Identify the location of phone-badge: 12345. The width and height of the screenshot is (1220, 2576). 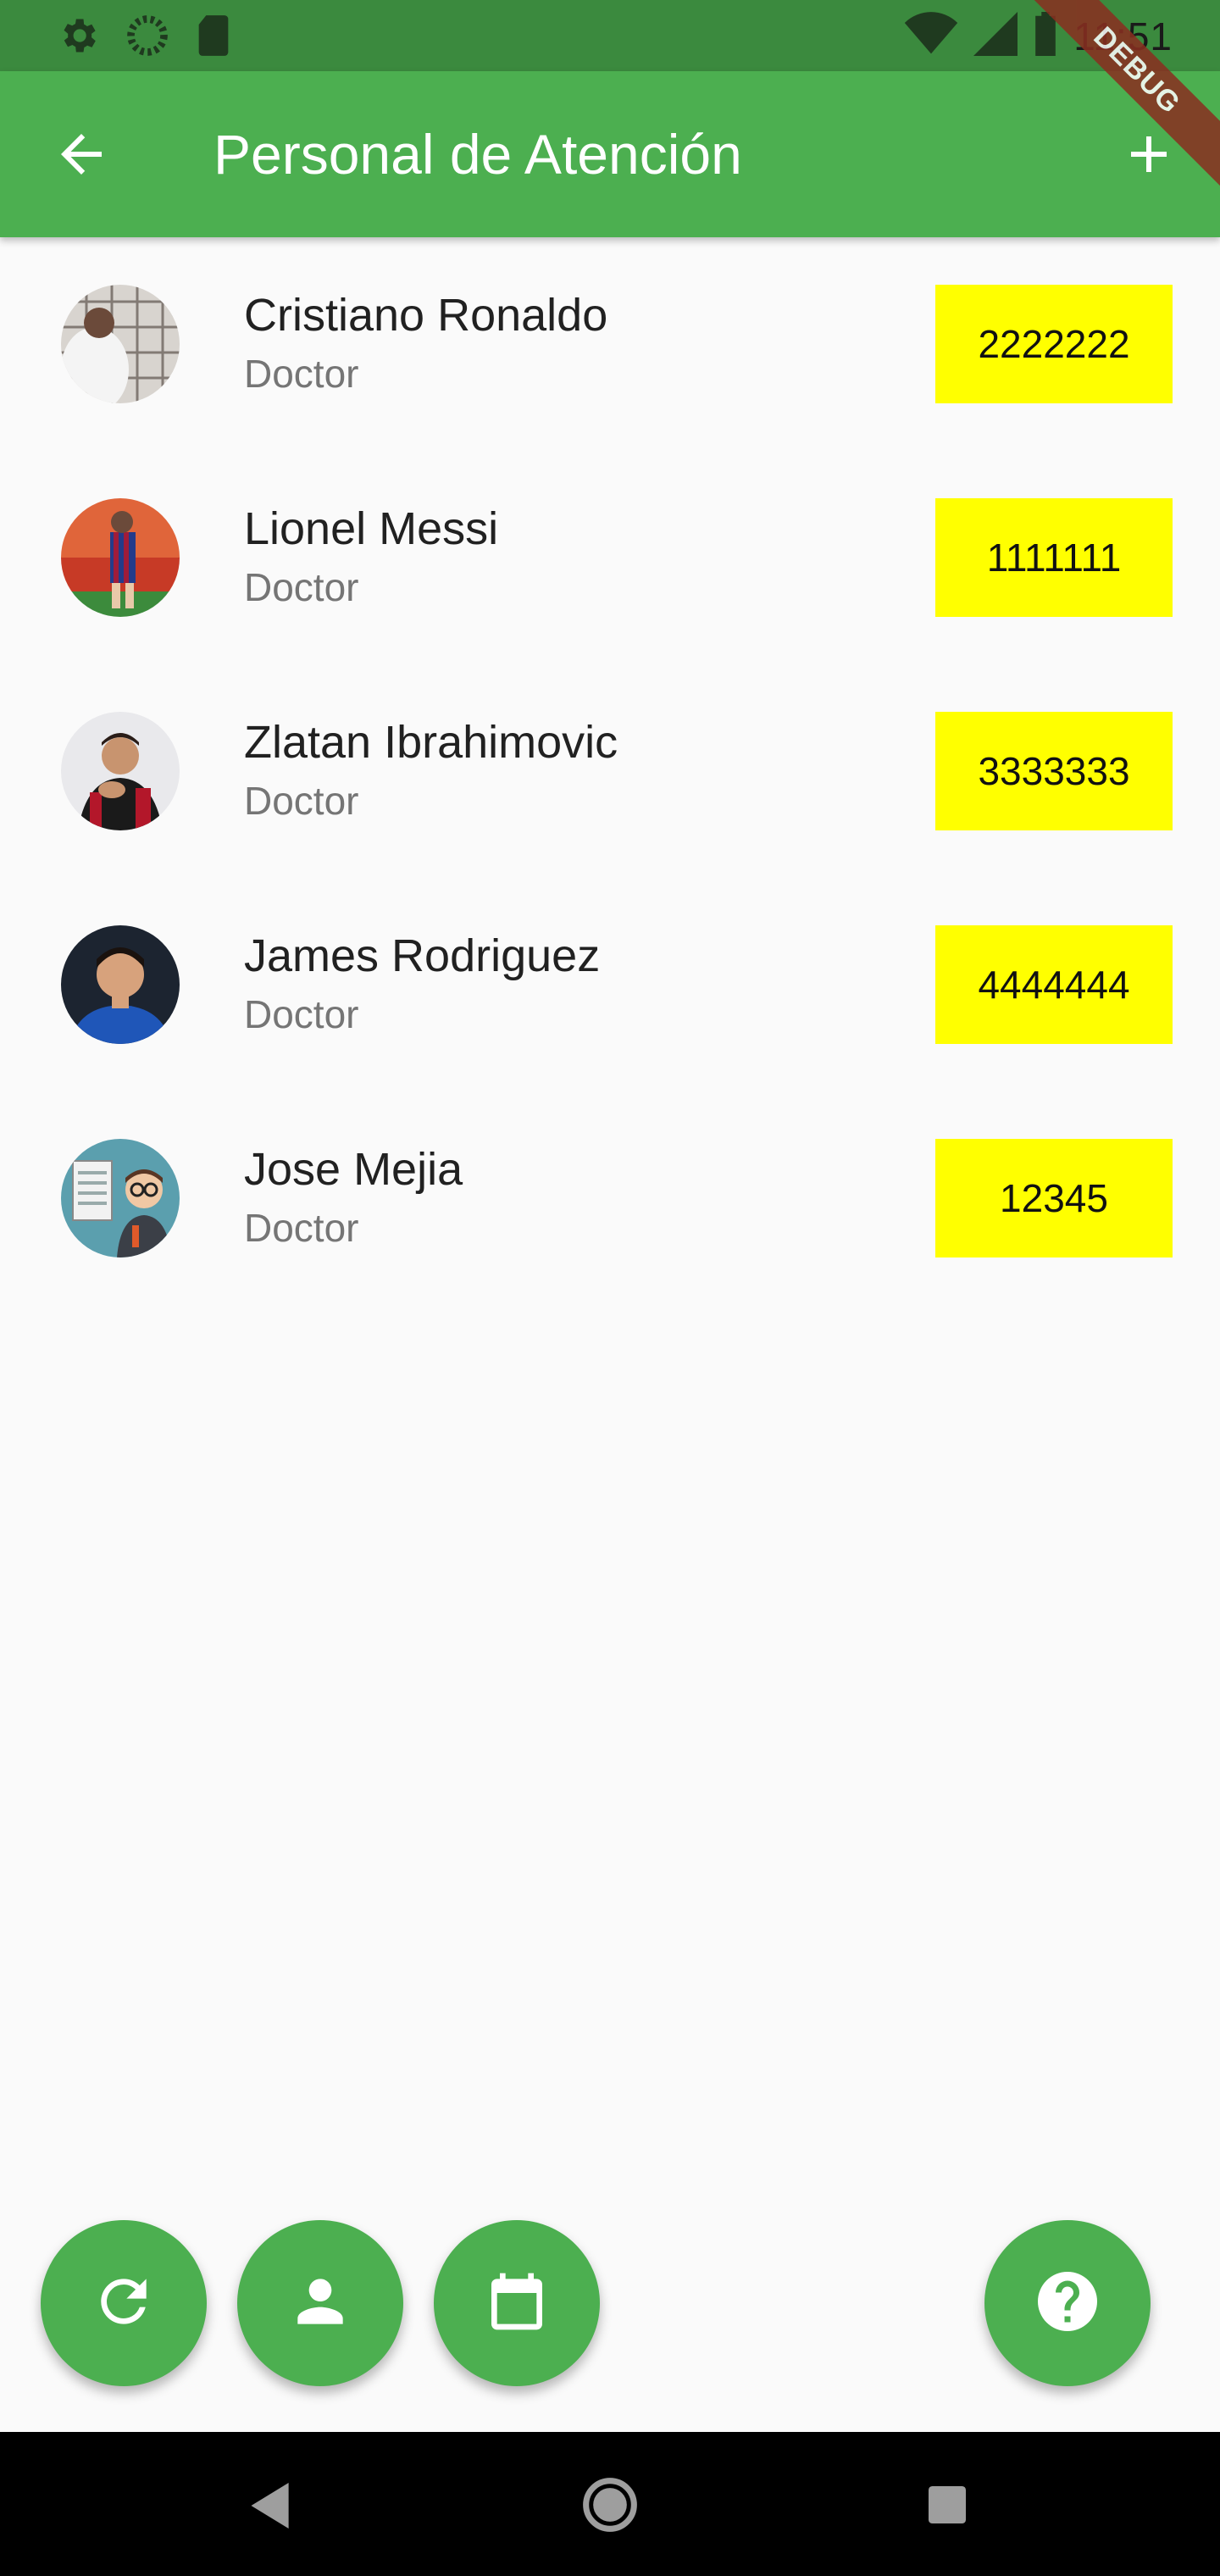
(1054, 1198).